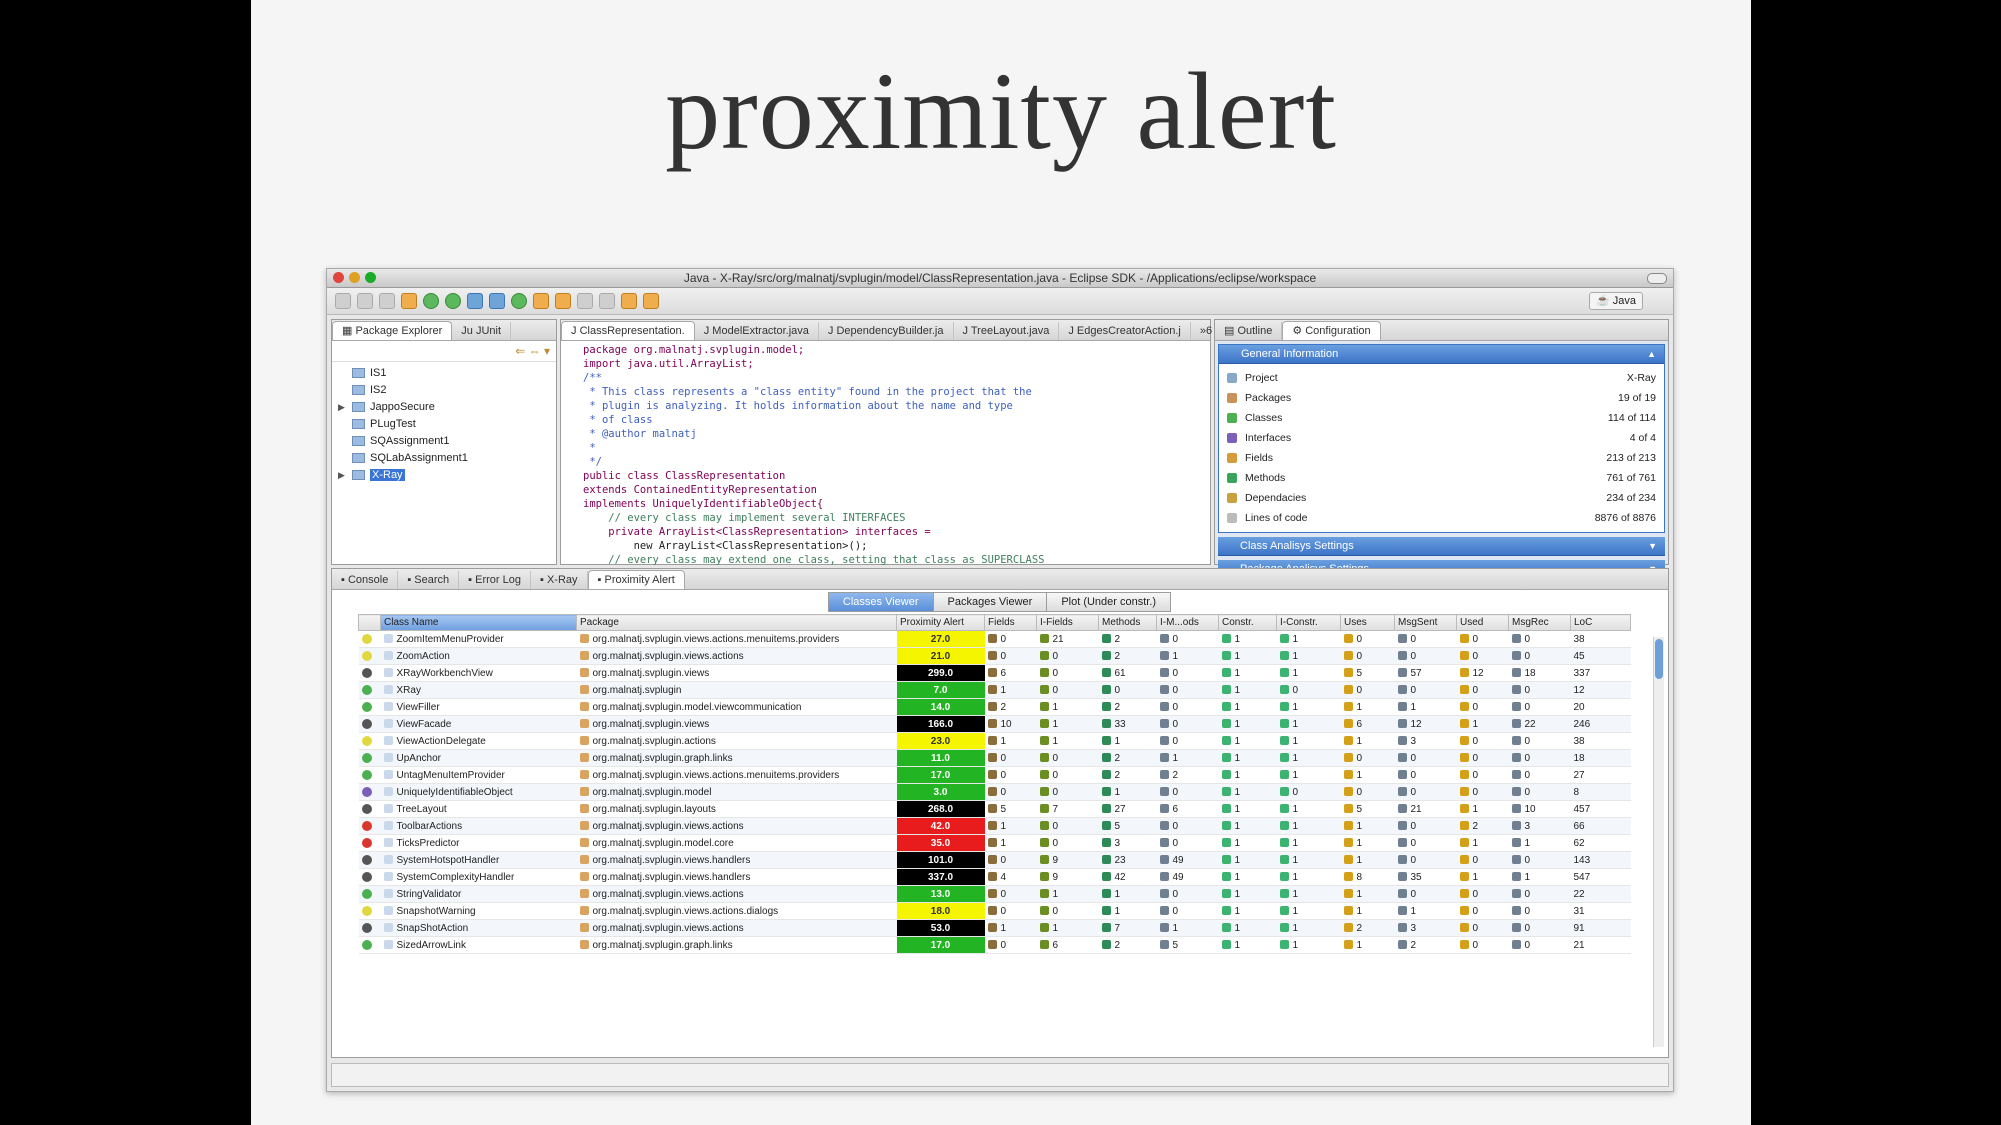  Describe the element at coordinates (629, 301) in the screenshot. I see `back-icon` at that location.